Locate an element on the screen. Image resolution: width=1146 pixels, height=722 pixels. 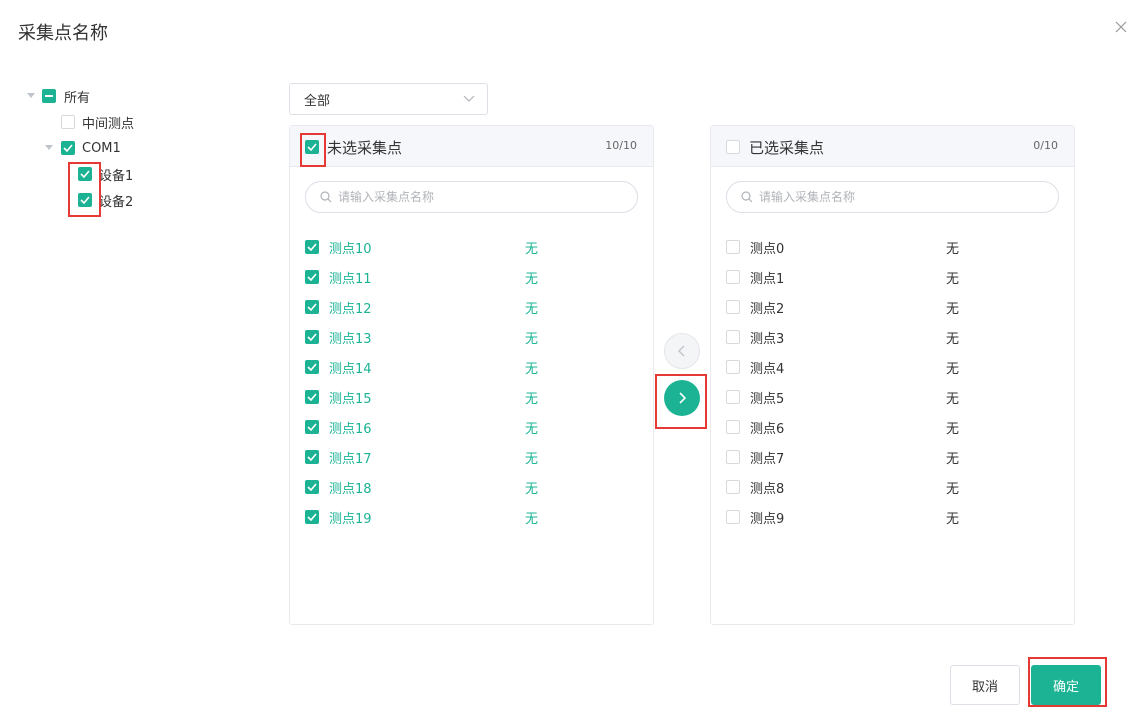
list-item: 测点0 无 is located at coordinates (896, 247).